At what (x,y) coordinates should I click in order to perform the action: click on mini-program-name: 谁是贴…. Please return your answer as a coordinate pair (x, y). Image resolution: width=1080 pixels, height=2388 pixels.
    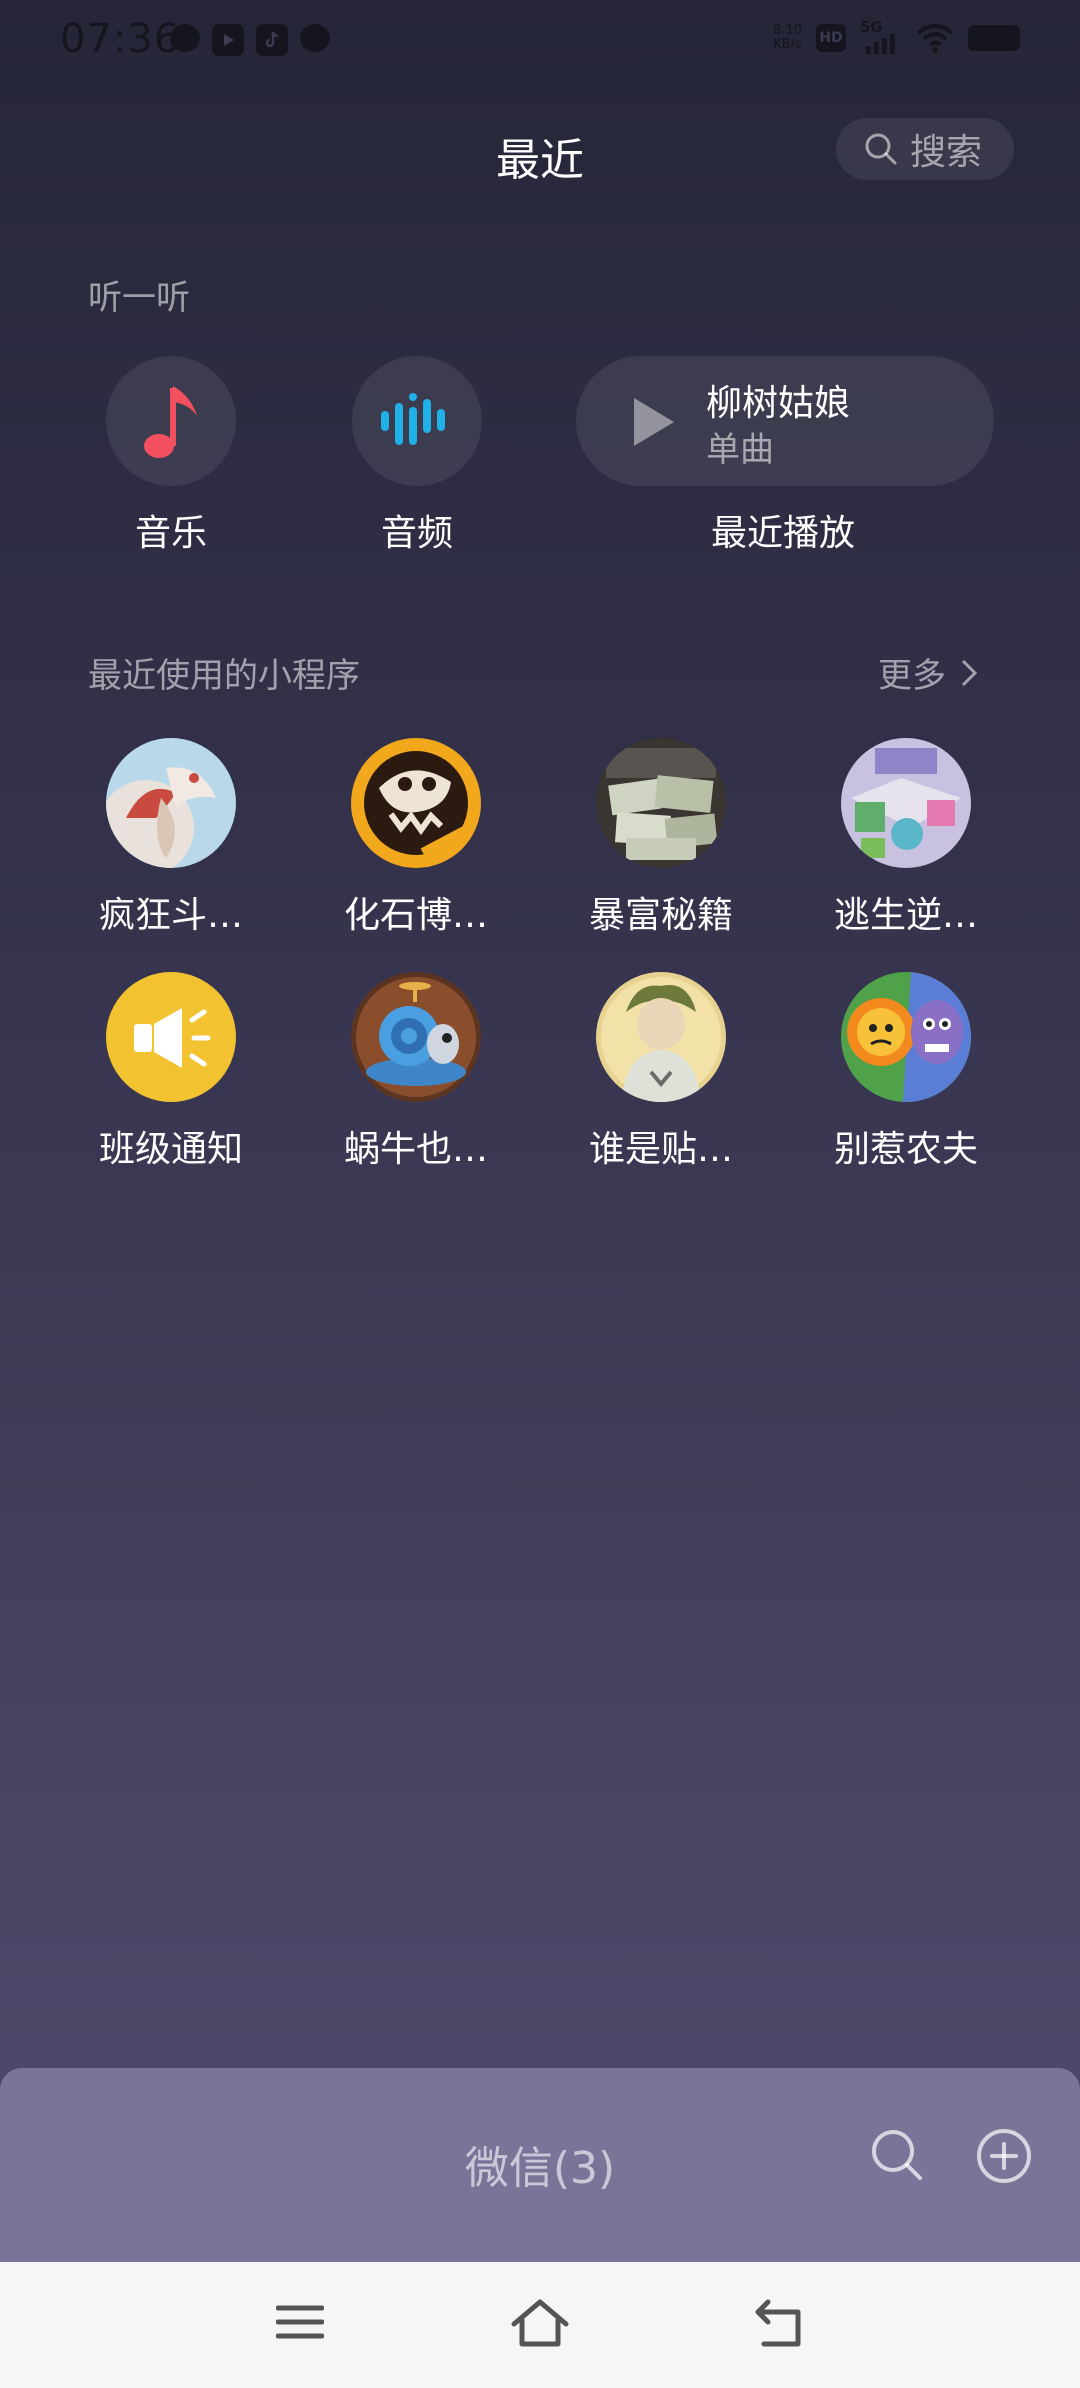
    Looking at the image, I should click on (660, 1149).